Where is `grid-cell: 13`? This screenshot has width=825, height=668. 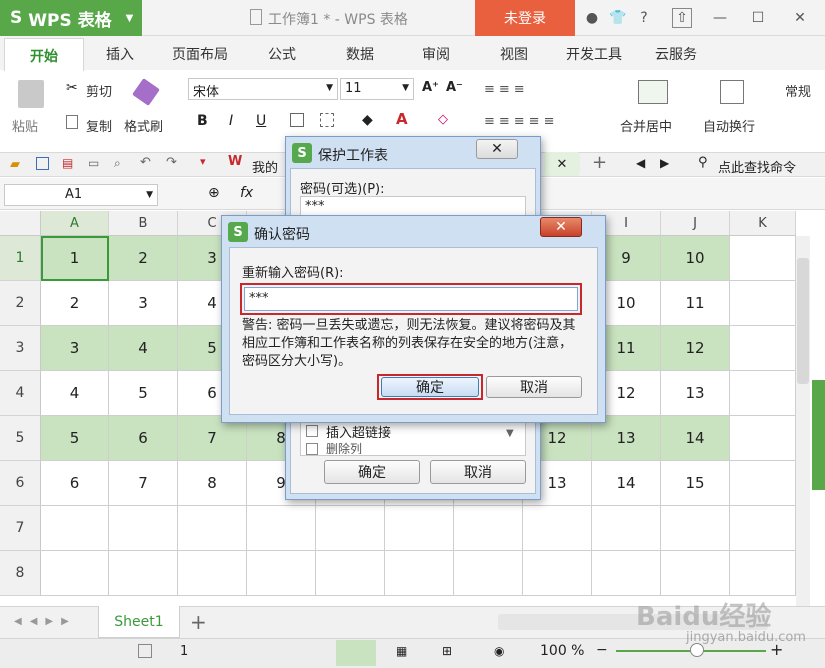
grid-cell: 13 is located at coordinates (695, 393).